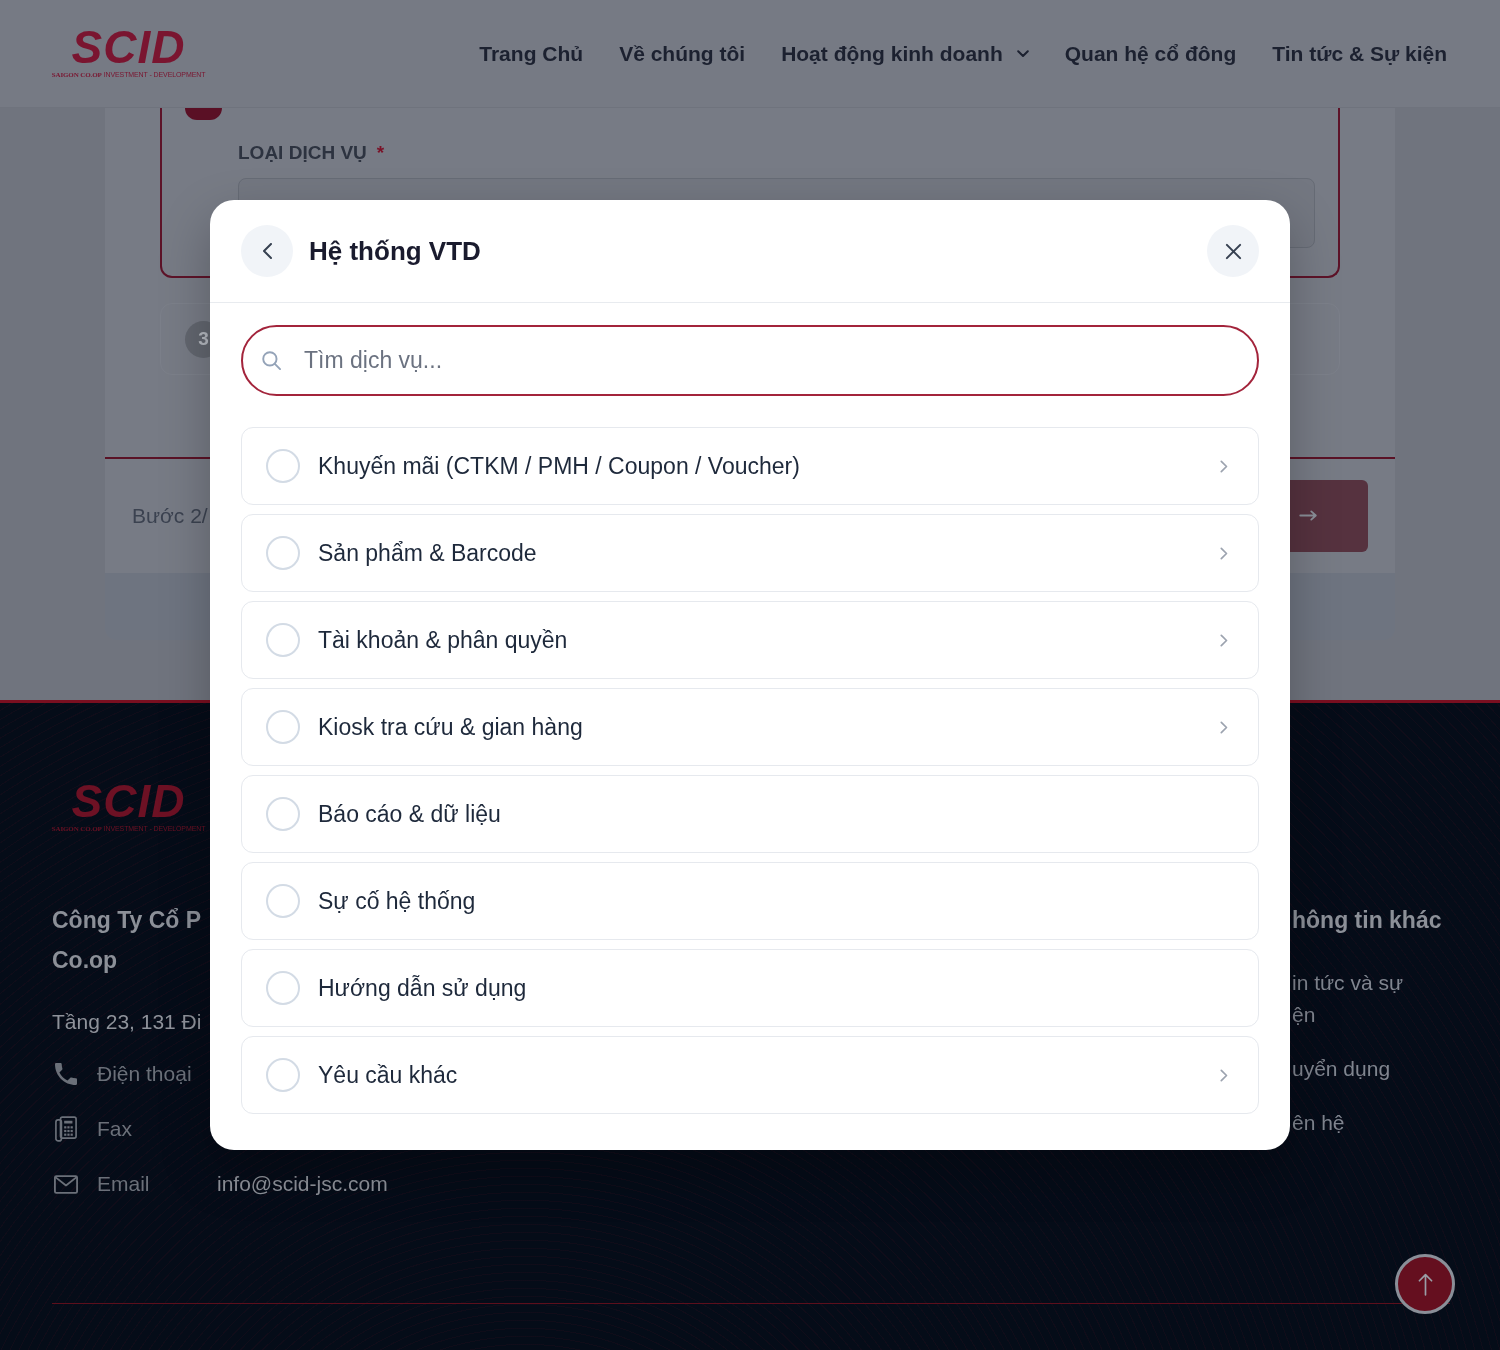 The image size is (1500, 1350). I want to click on chevron-left-icon, so click(267, 251).